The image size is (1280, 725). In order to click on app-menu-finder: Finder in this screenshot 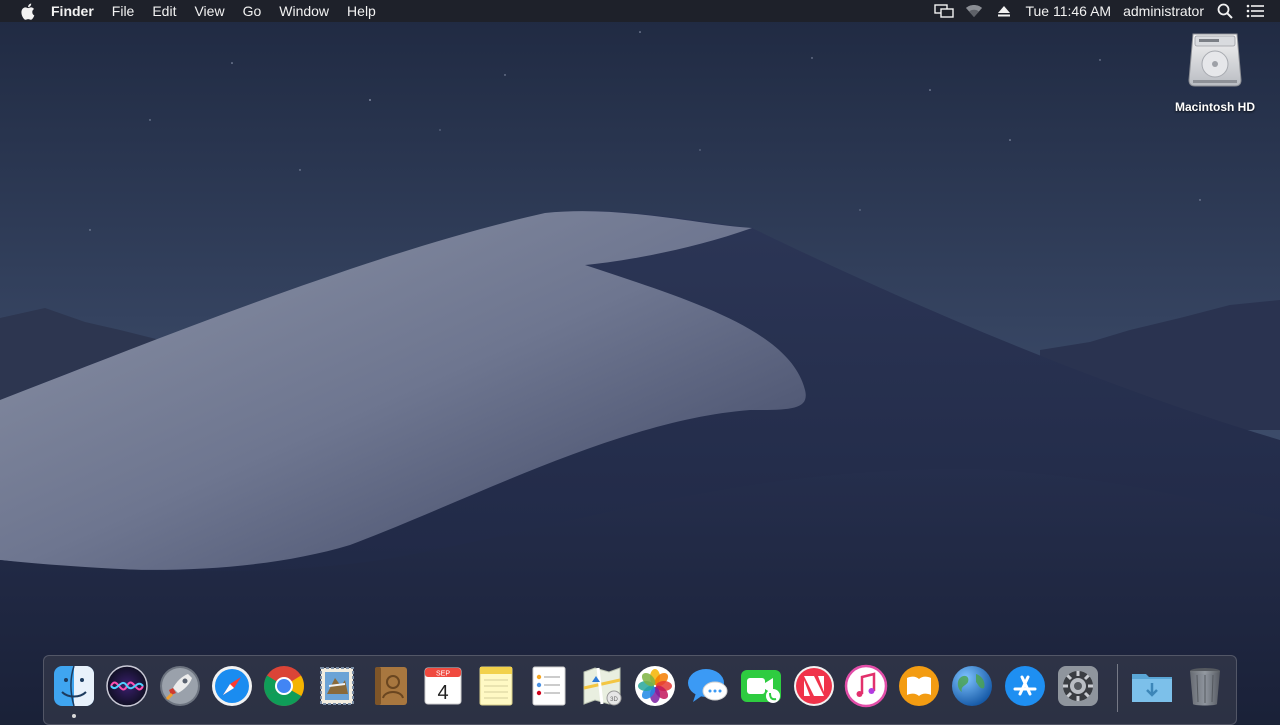, I will do `click(72, 11)`.